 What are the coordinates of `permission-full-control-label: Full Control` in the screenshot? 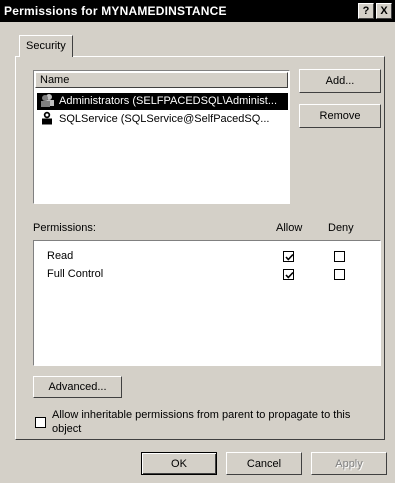 It's located at (75, 274).